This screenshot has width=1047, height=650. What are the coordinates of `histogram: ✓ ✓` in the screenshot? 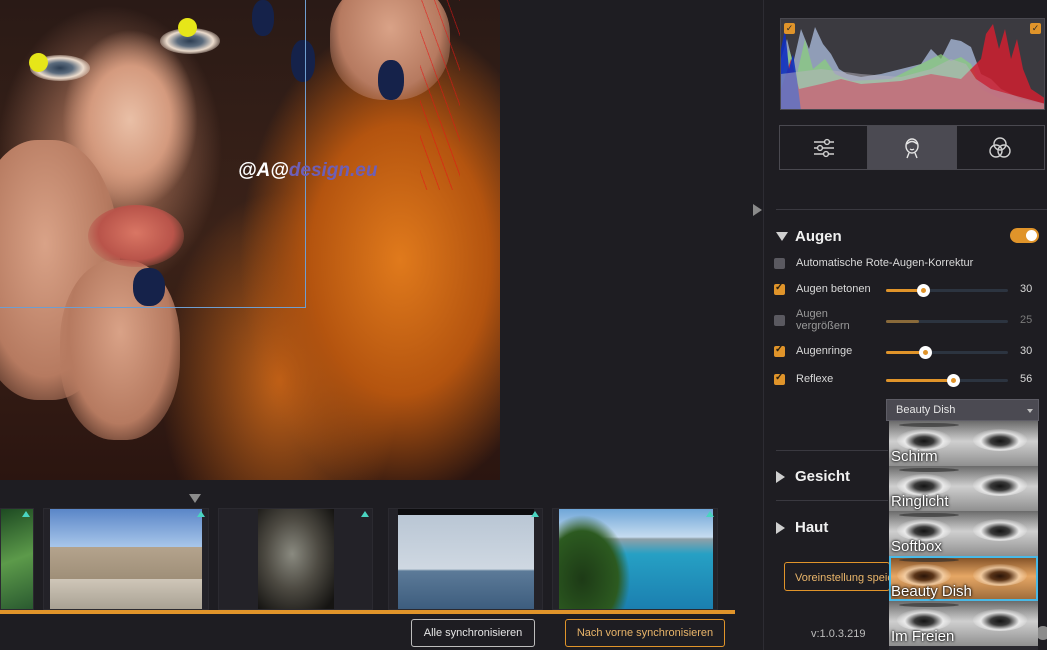 It's located at (912, 64).